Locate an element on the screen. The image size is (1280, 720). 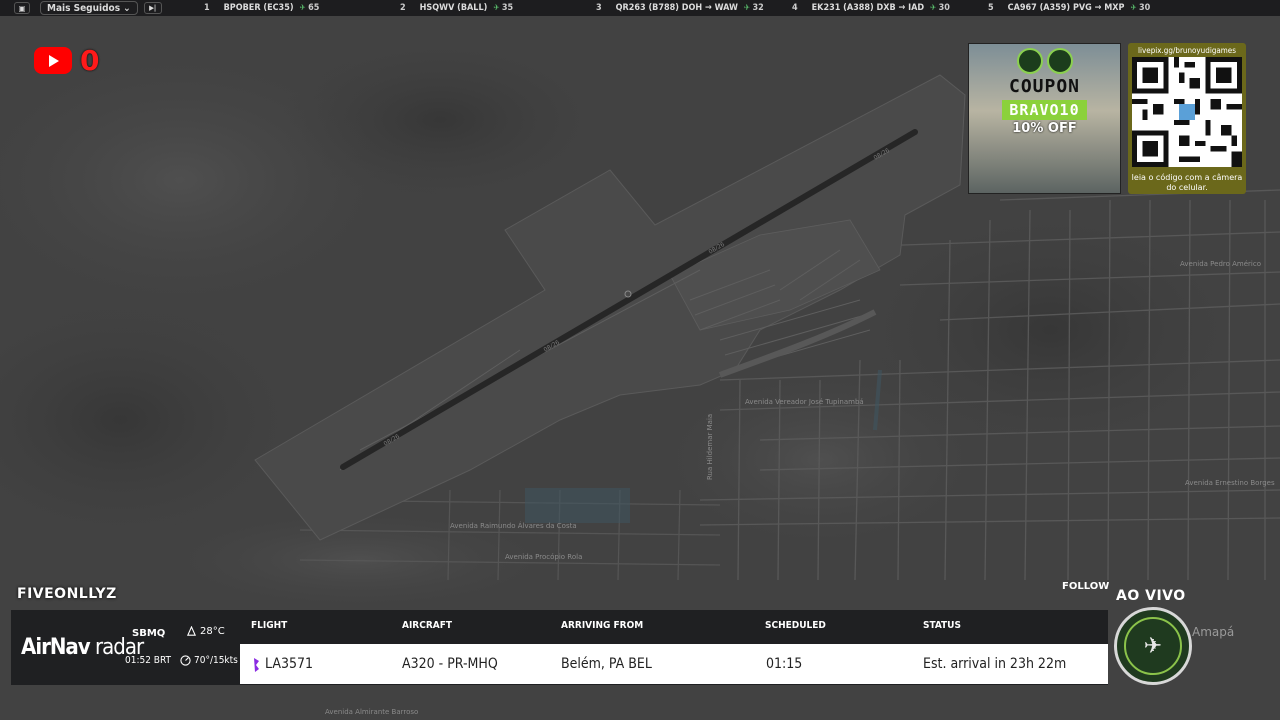
street-label: Avenida Almirante Barroso is located at coordinates (371, 712).